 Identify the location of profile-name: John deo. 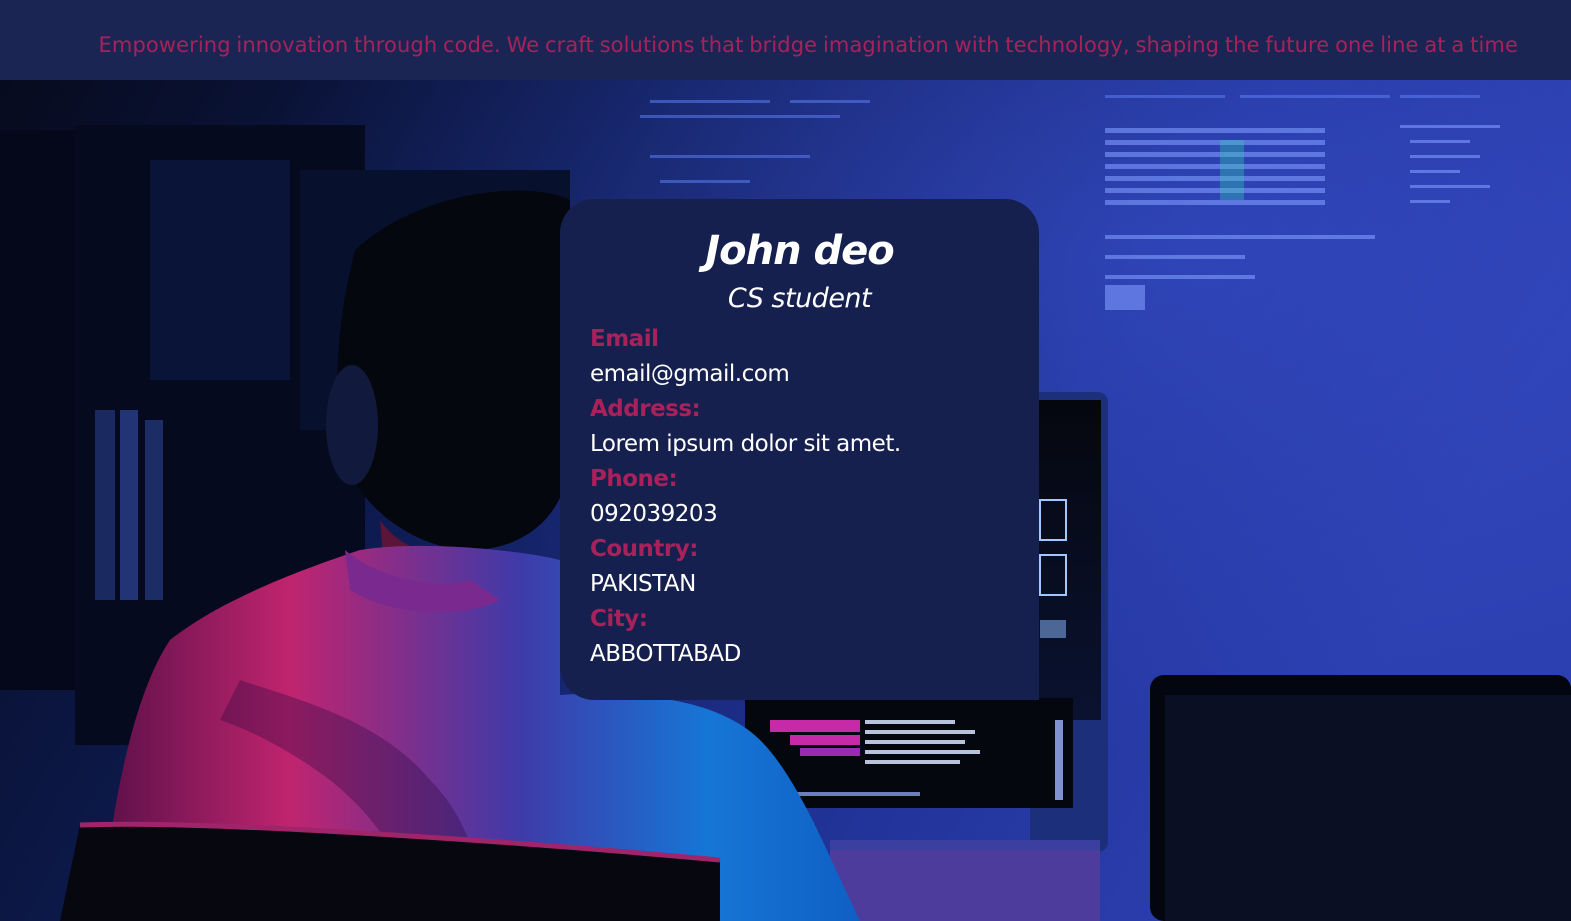
(799, 251).